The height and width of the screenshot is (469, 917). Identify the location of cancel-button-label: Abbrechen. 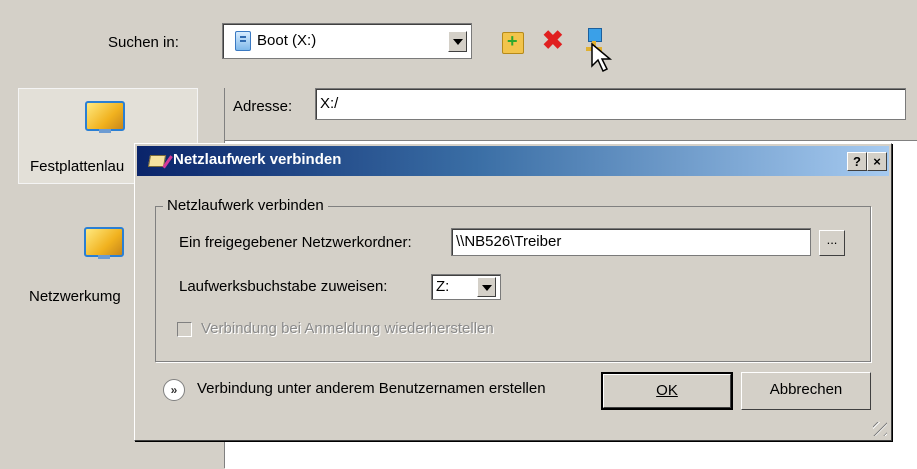
(806, 389).